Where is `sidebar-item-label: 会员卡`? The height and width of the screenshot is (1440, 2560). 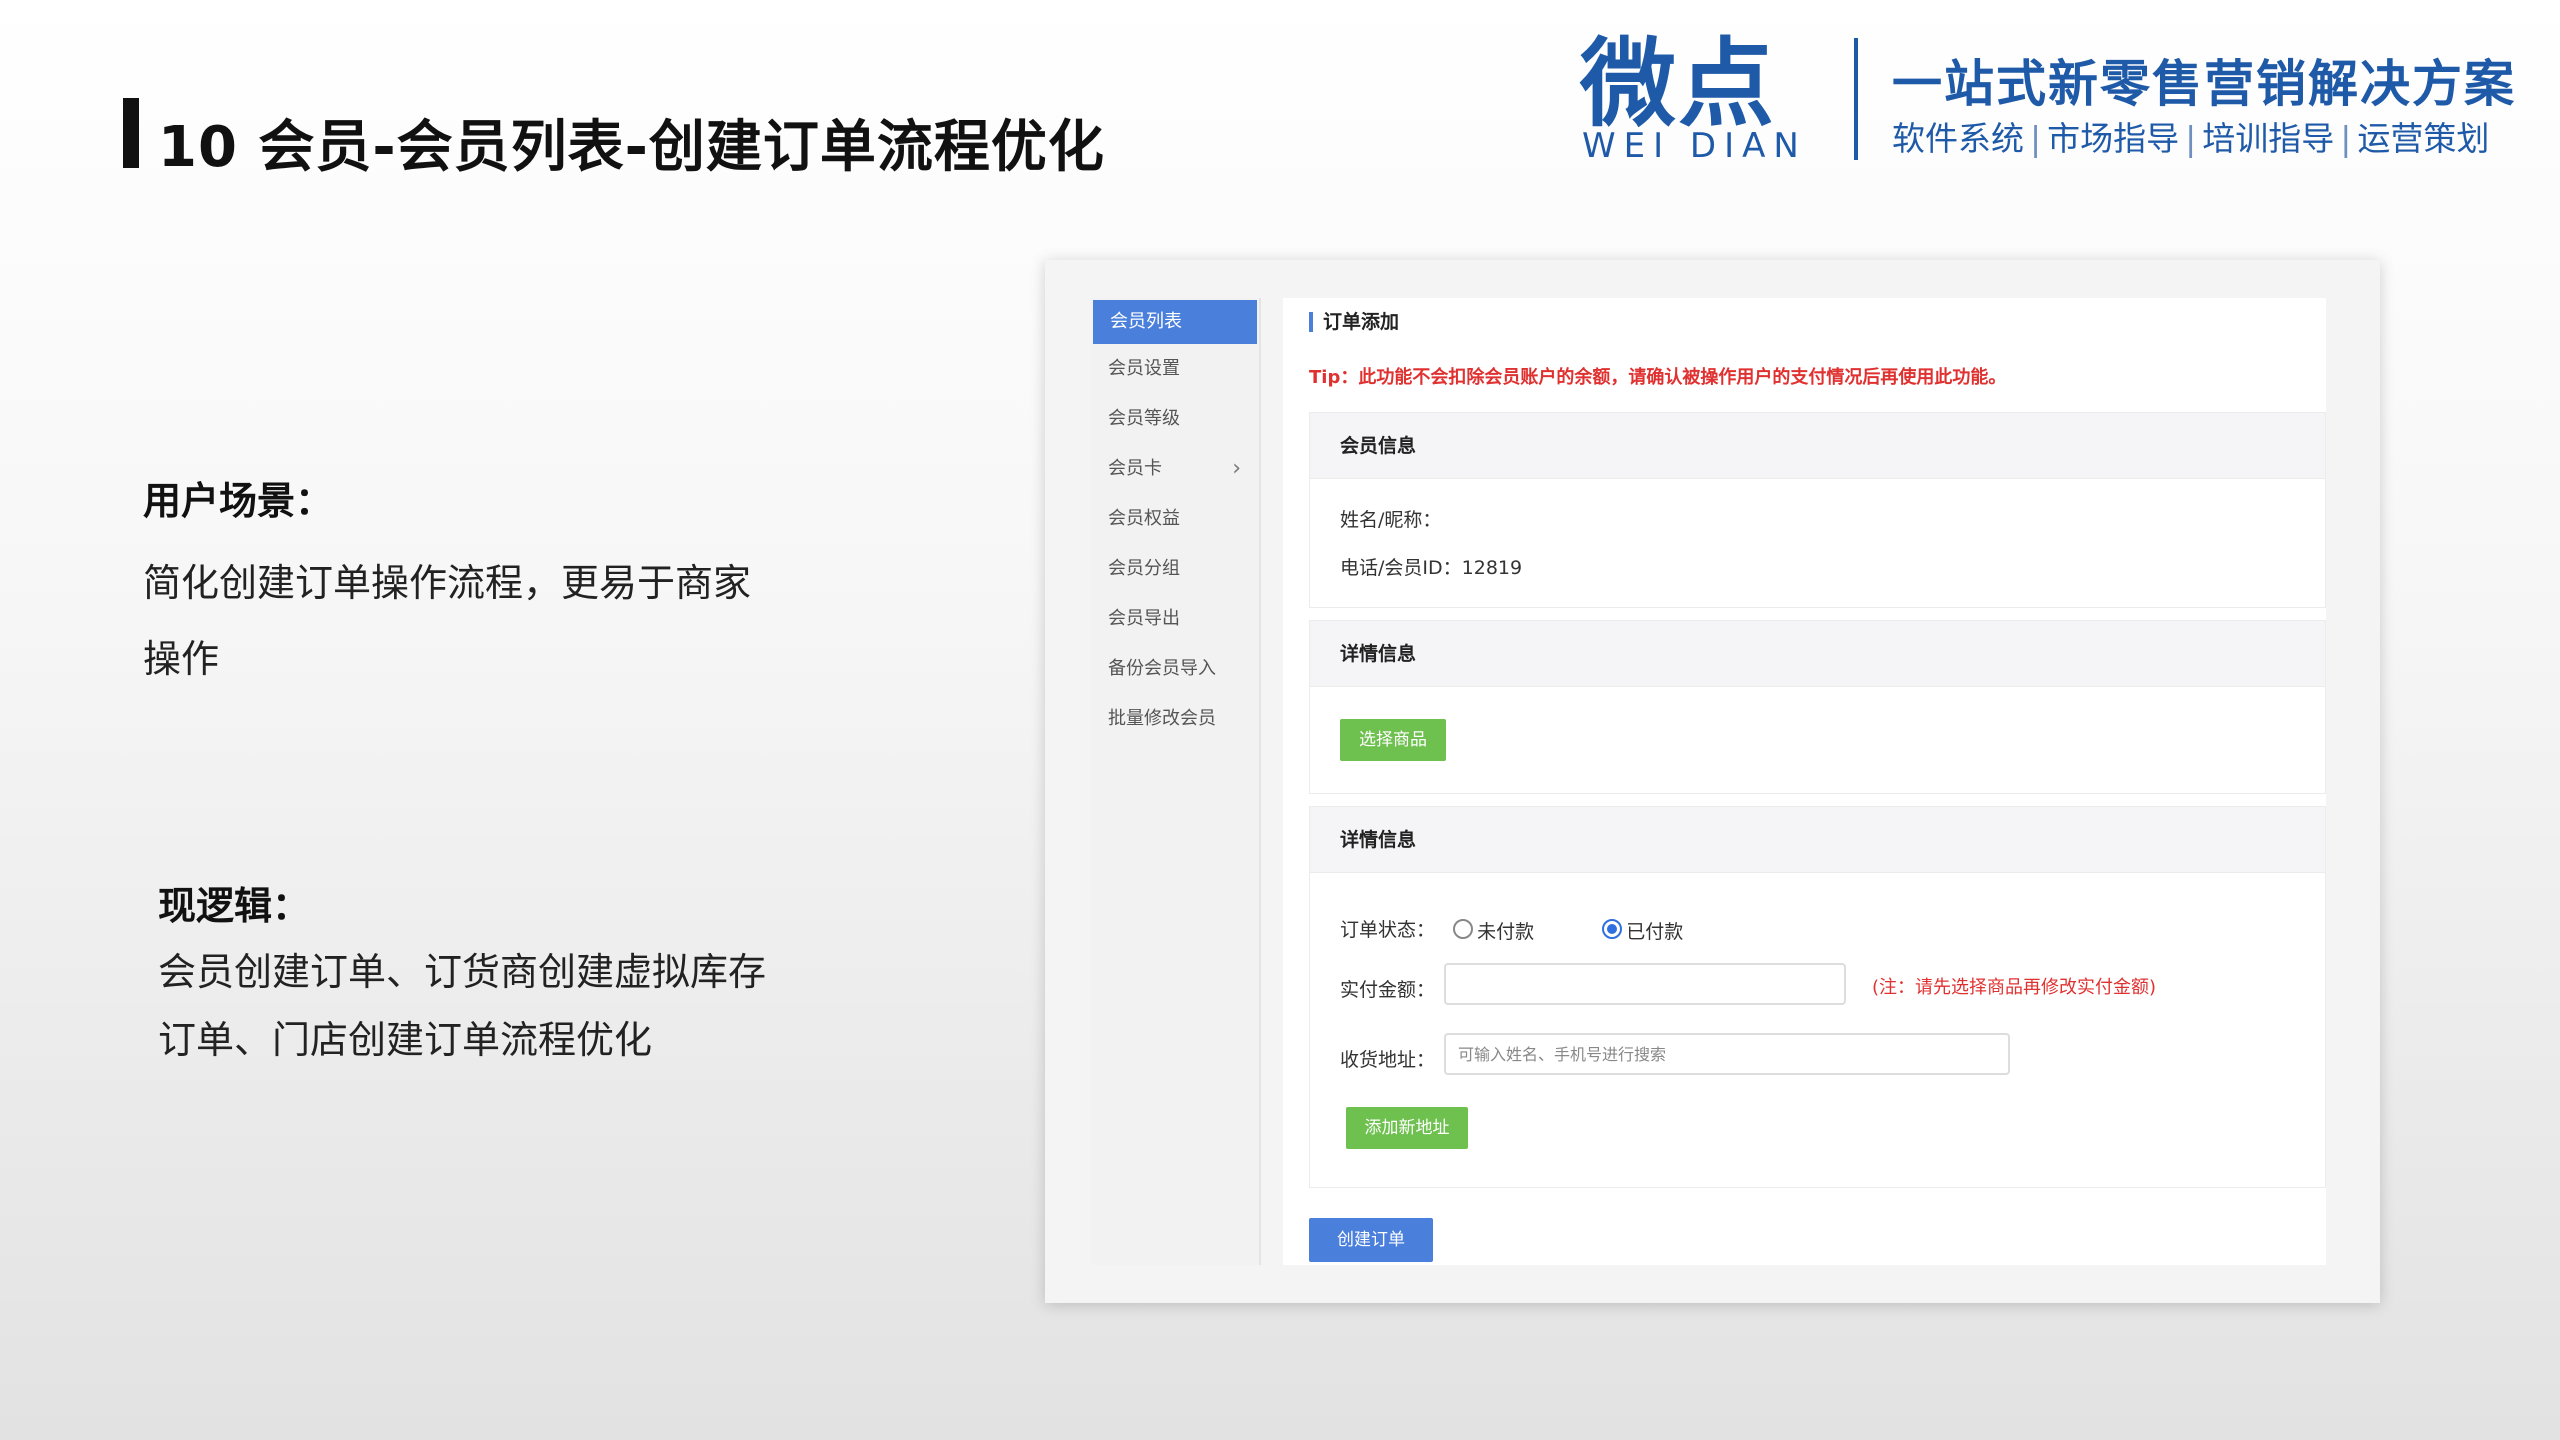
sidebar-item-label: 会员卡 is located at coordinates (1135, 468).